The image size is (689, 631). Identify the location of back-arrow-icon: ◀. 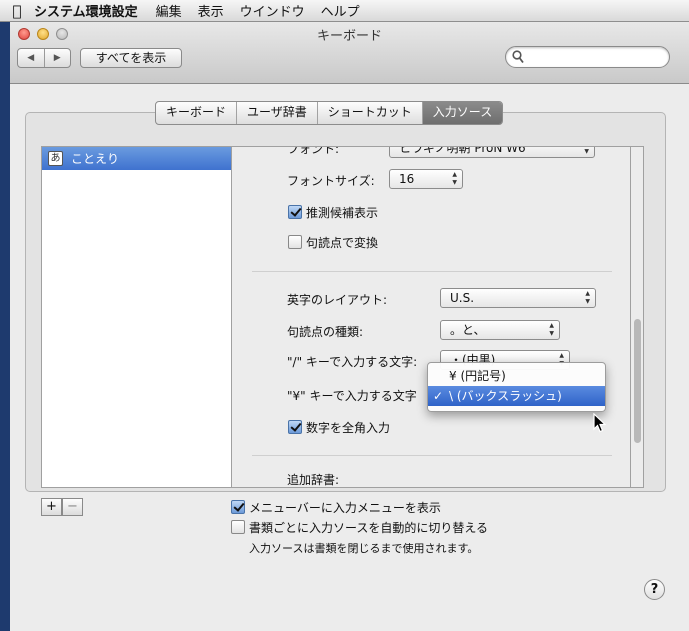
(31, 58).